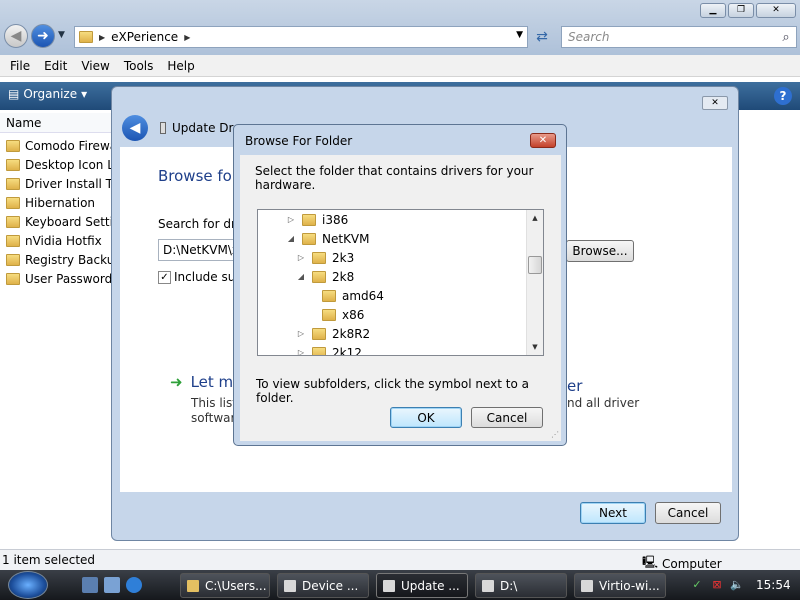 This screenshot has height=600, width=800. What do you see at coordinates (535, 218) in the screenshot?
I see `scroll-up-icon: ▲` at bounding box center [535, 218].